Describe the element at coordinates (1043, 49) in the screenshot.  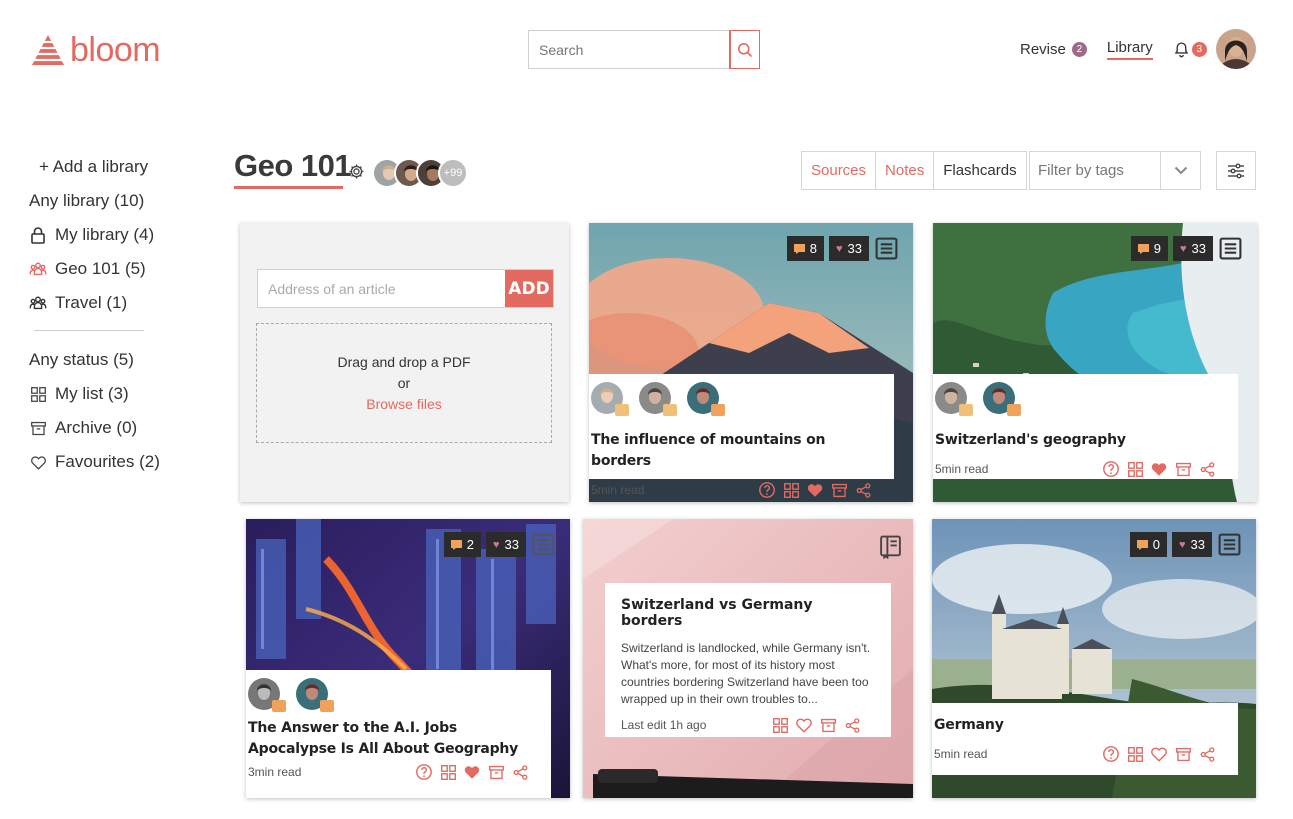
I see `revise-label: Revise` at that location.